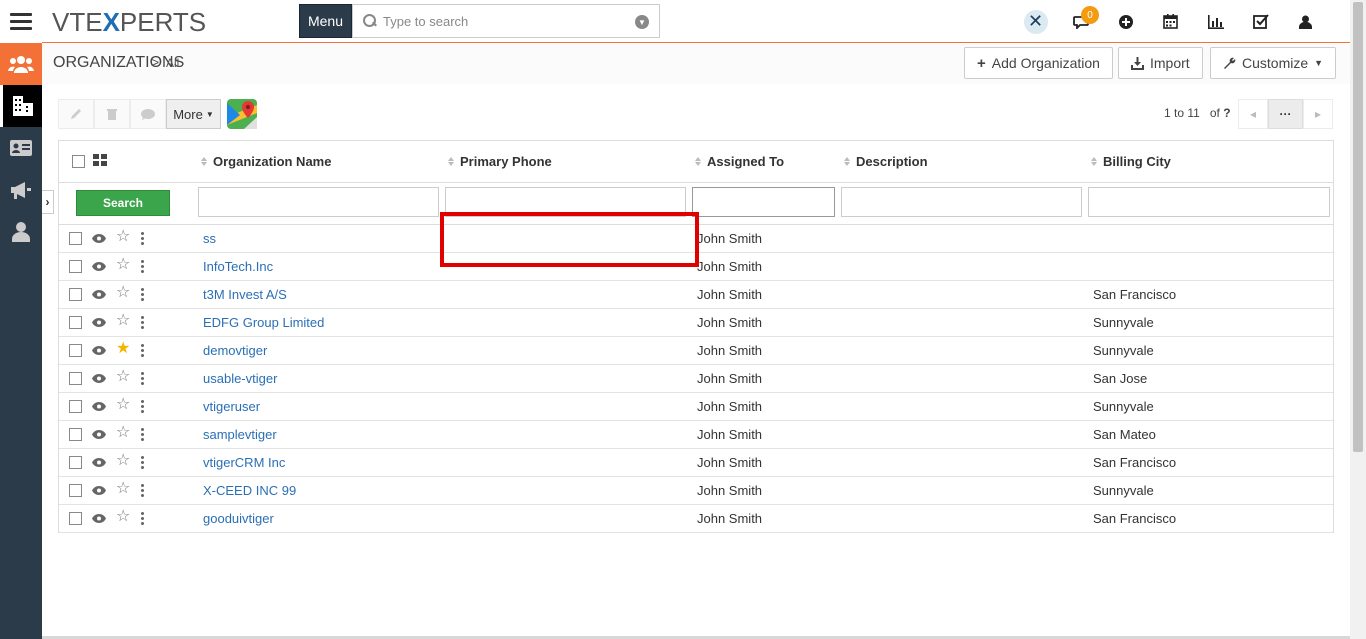 The width and height of the screenshot is (1366, 639). I want to click on customize-dropdown-button: Customize ▼, so click(1273, 63).